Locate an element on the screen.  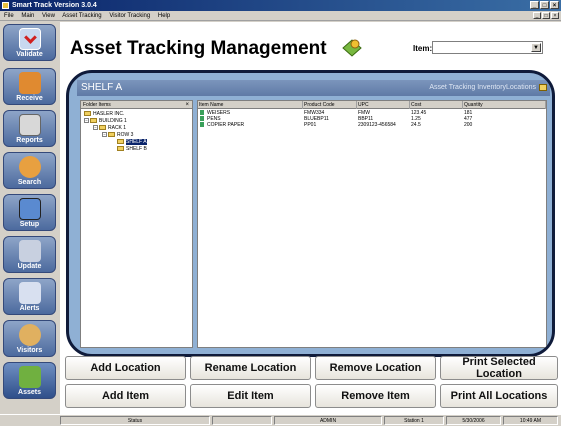
sidebar-item-reports: Reports is located at coordinates (29, 128).